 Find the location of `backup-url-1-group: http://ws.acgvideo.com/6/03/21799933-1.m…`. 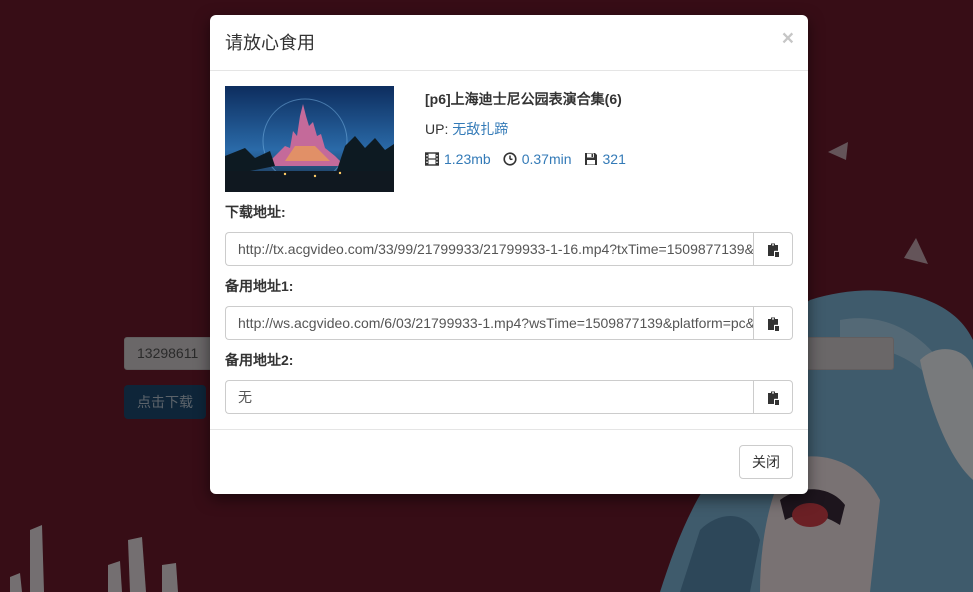

backup-url-1-group: http://ws.acgvideo.com/6/03/21799933-1.m… is located at coordinates (509, 323).